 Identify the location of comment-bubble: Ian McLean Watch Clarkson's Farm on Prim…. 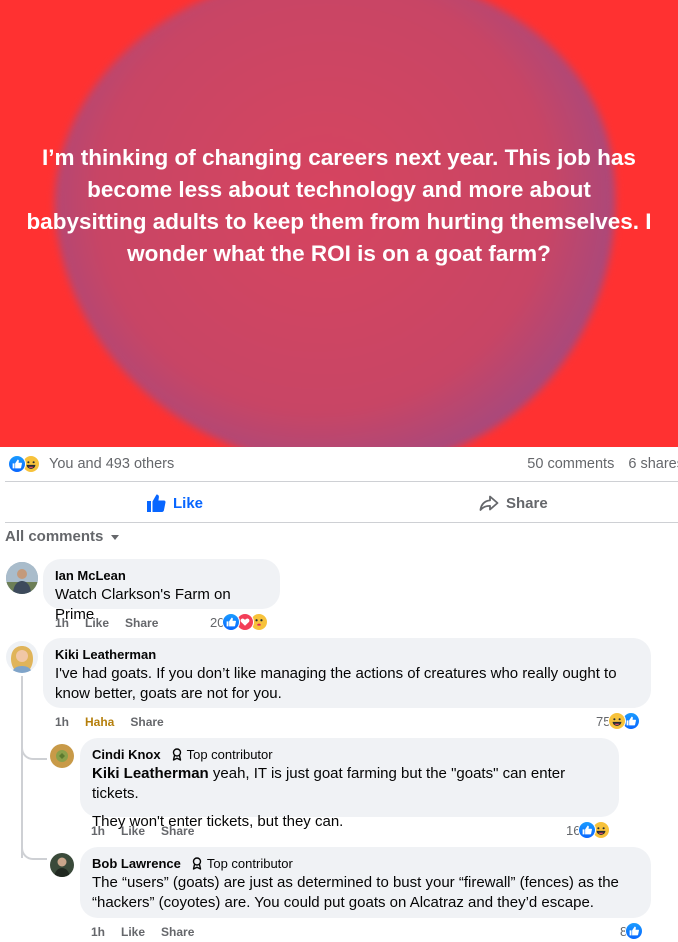
(161, 591).